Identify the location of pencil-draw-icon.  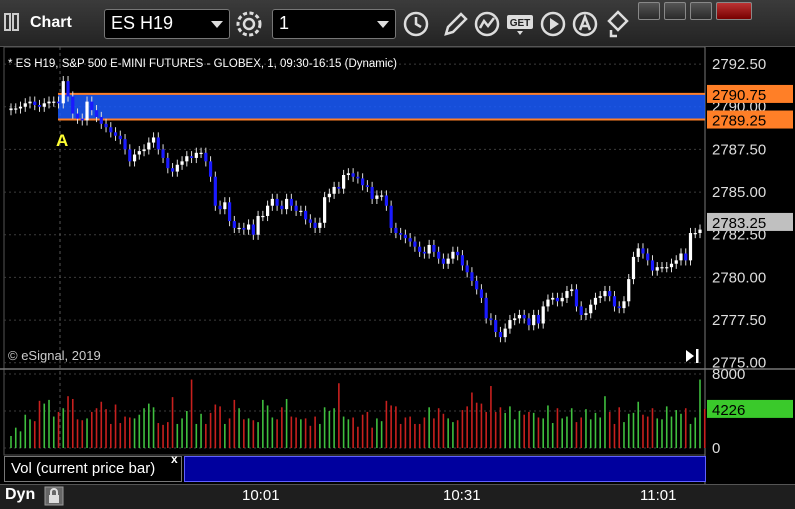
(455, 24).